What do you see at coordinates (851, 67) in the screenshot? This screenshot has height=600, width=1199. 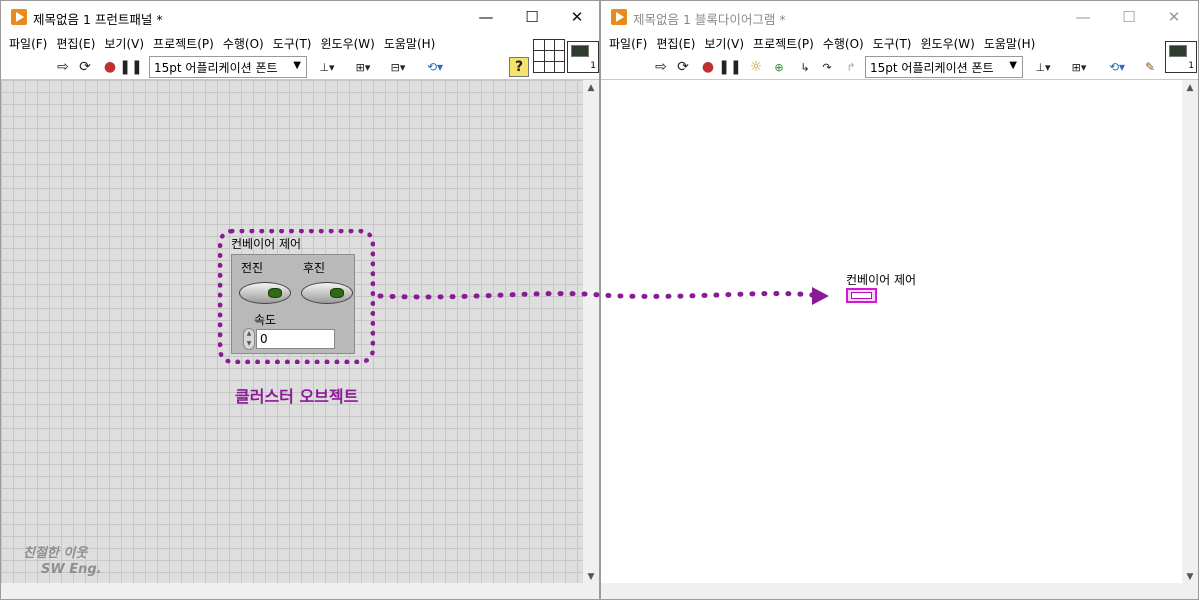 I see `step-out-icon: ↱` at bounding box center [851, 67].